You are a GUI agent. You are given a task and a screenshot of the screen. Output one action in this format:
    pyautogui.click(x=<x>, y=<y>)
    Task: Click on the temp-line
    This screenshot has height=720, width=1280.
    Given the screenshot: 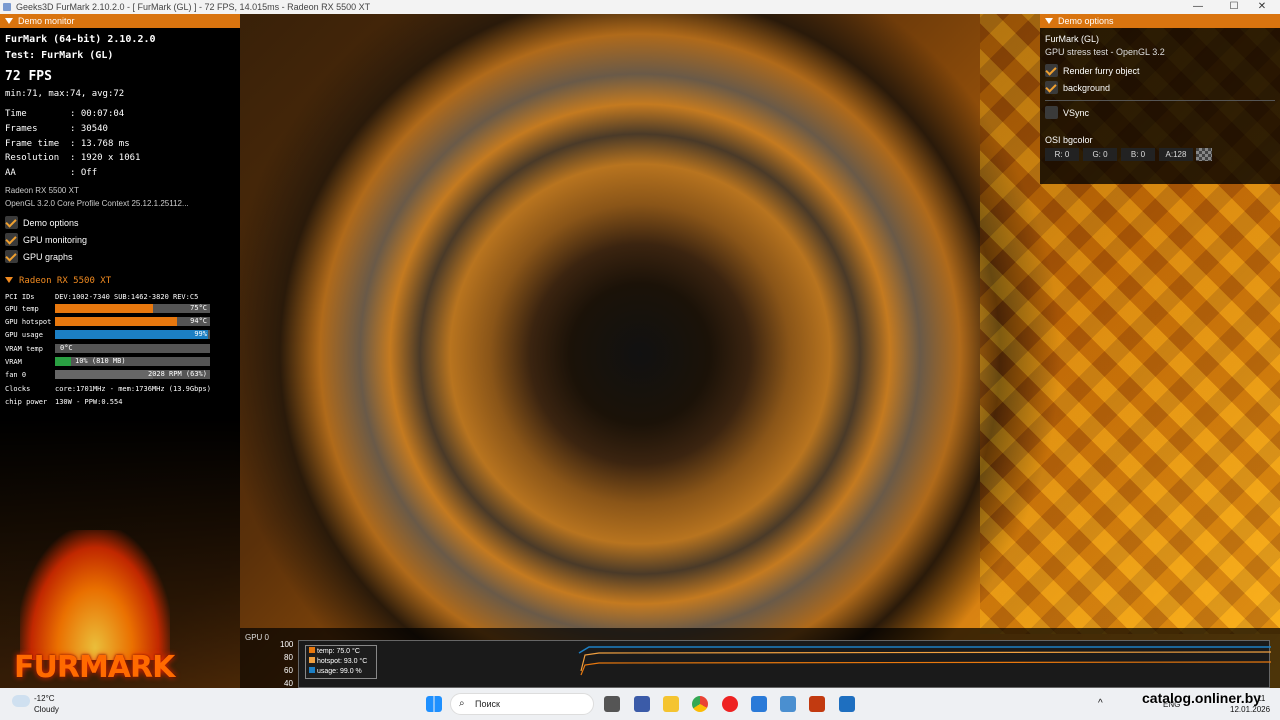 What is the action you would take?
    pyautogui.click(x=926, y=668)
    